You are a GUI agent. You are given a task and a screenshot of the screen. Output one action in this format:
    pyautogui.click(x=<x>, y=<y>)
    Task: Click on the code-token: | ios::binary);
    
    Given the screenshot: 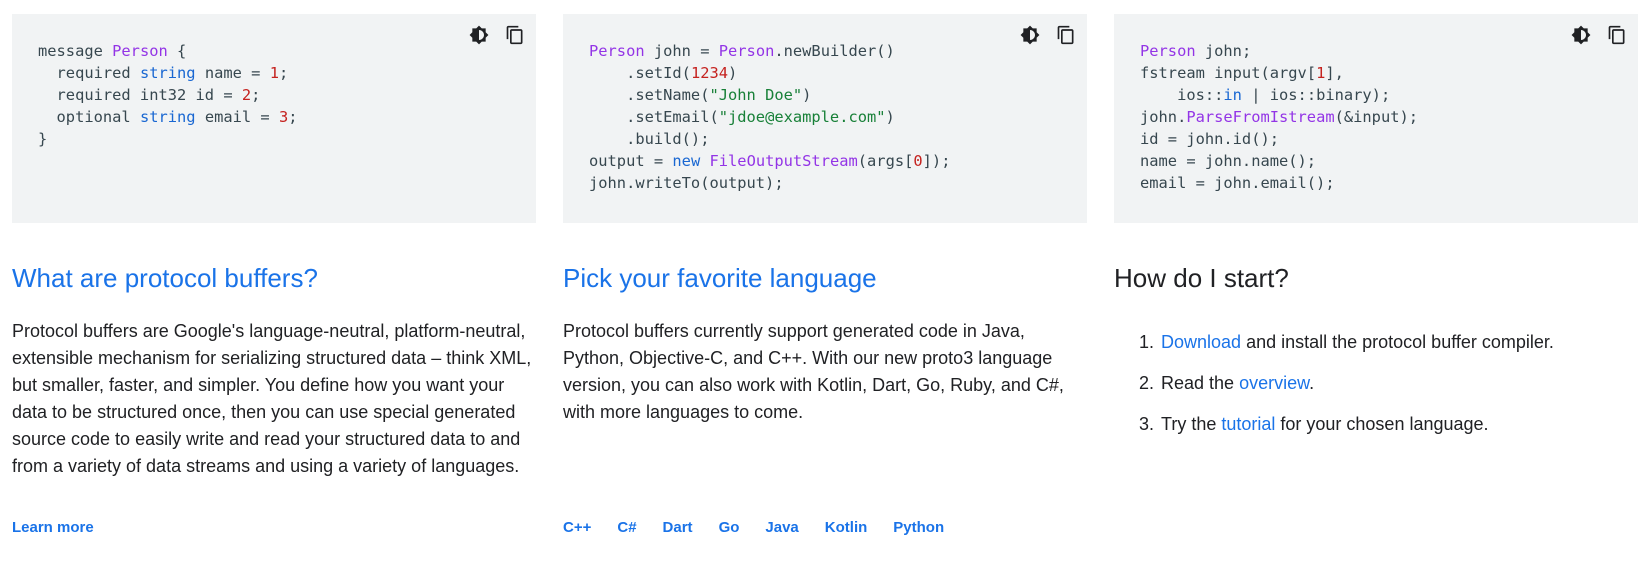 What is the action you would take?
    pyautogui.click(x=1316, y=95)
    